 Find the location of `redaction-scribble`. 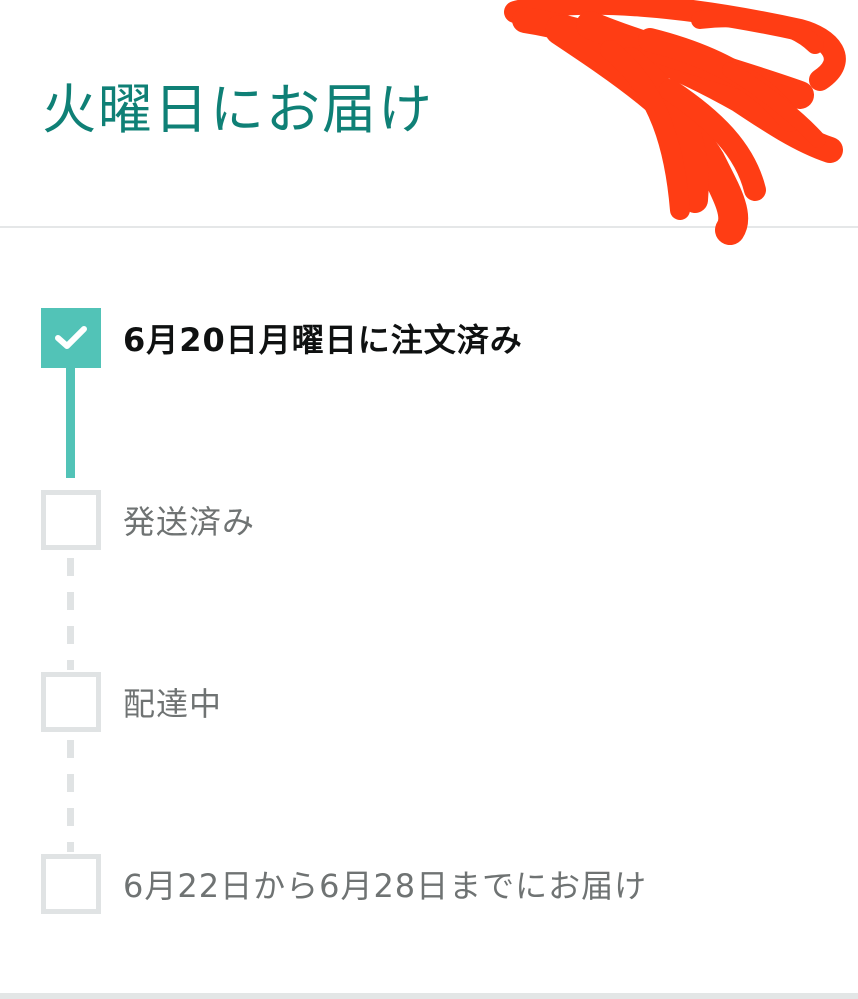

redaction-scribble is located at coordinates (675, 122).